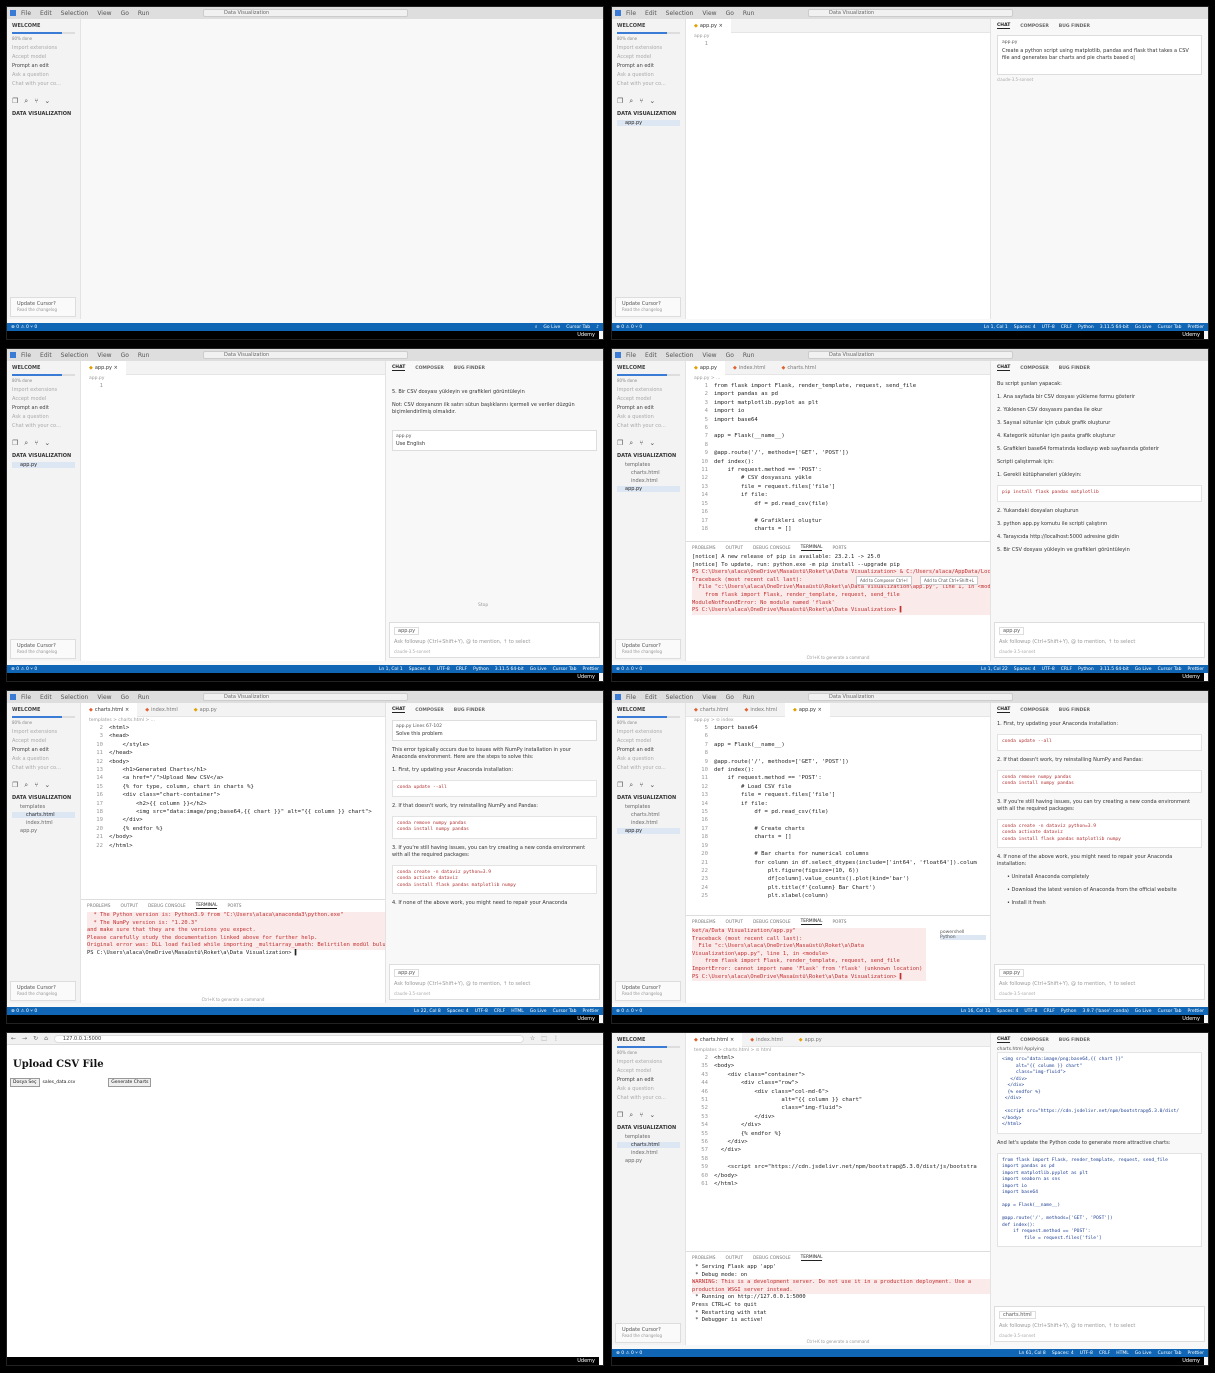 The height and width of the screenshot is (1373, 1215). Describe the element at coordinates (839, 548) in the screenshot. I see `tab-ports: PORTS` at that location.